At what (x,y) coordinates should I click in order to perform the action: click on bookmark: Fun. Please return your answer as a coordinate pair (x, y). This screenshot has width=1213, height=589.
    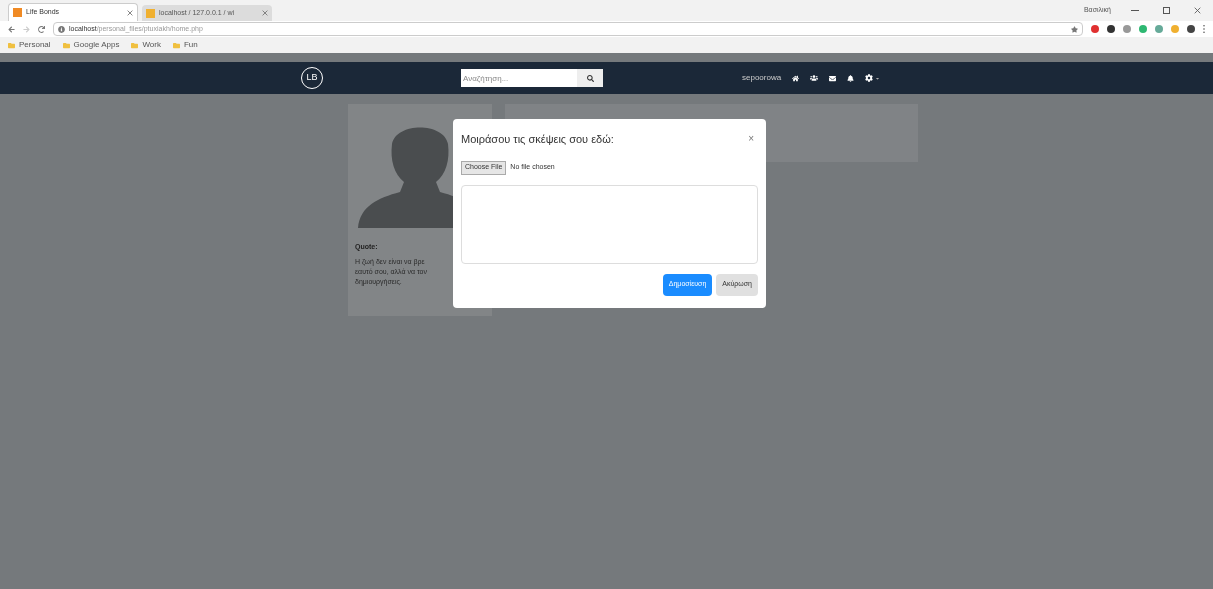
    Looking at the image, I should click on (190, 45).